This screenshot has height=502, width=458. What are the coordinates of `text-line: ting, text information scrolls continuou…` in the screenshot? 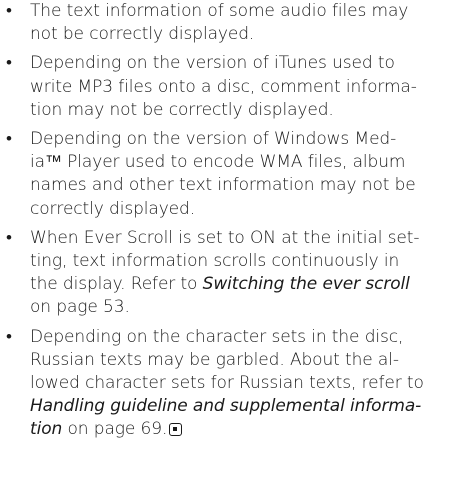 It's located at (215, 261).